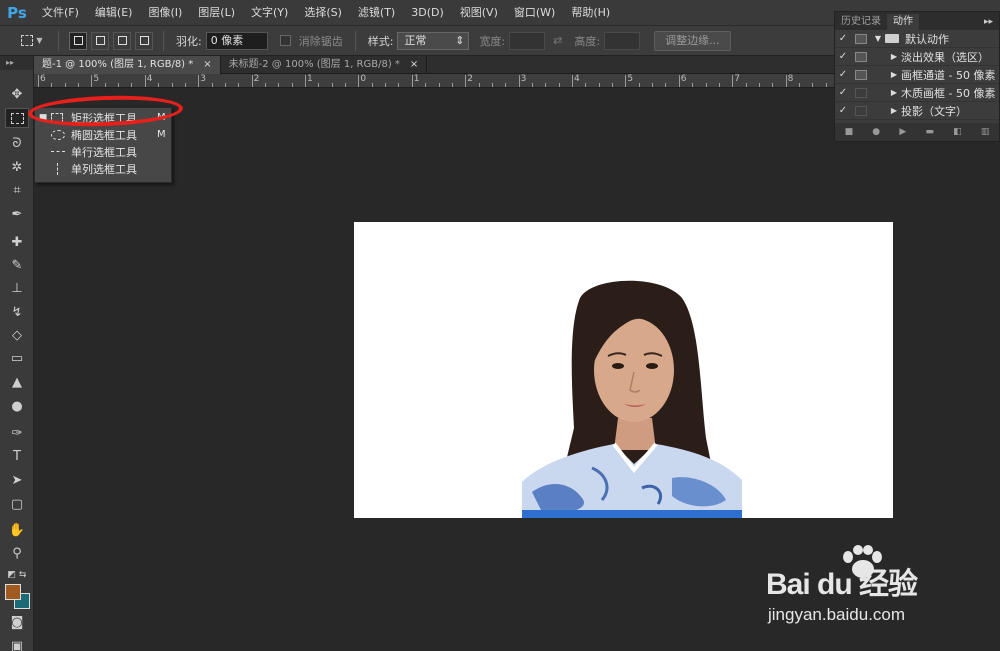 The image size is (1000, 651). I want to click on marquee-tool-icon, so click(17, 118).